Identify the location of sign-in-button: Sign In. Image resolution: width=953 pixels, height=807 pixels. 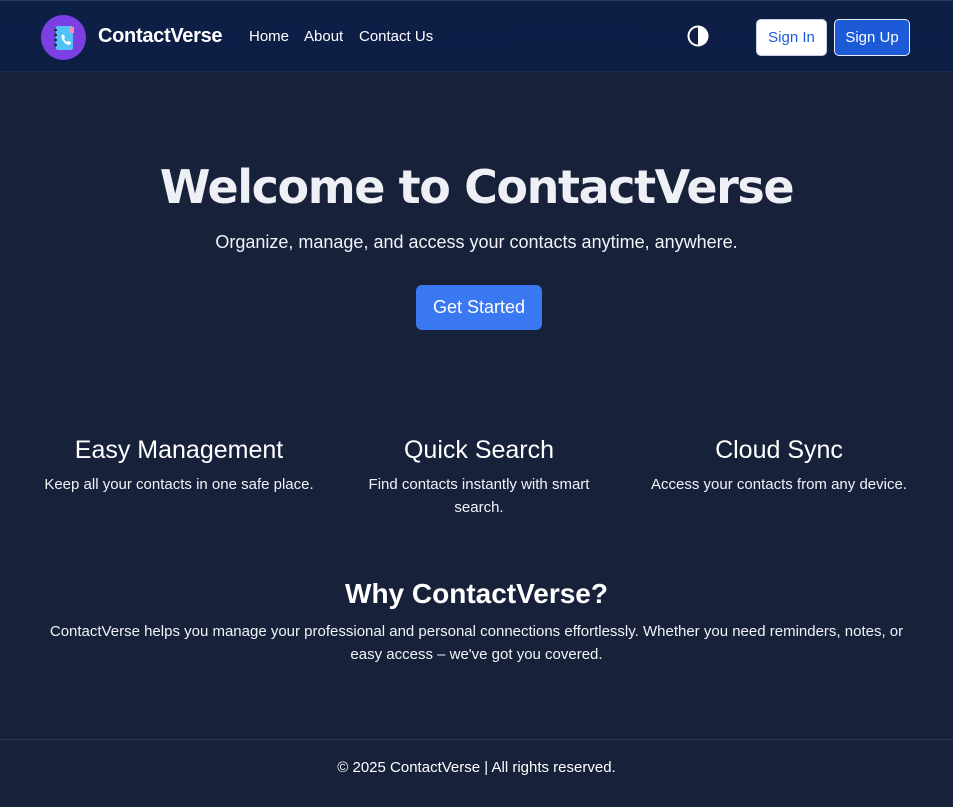
(791, 37).